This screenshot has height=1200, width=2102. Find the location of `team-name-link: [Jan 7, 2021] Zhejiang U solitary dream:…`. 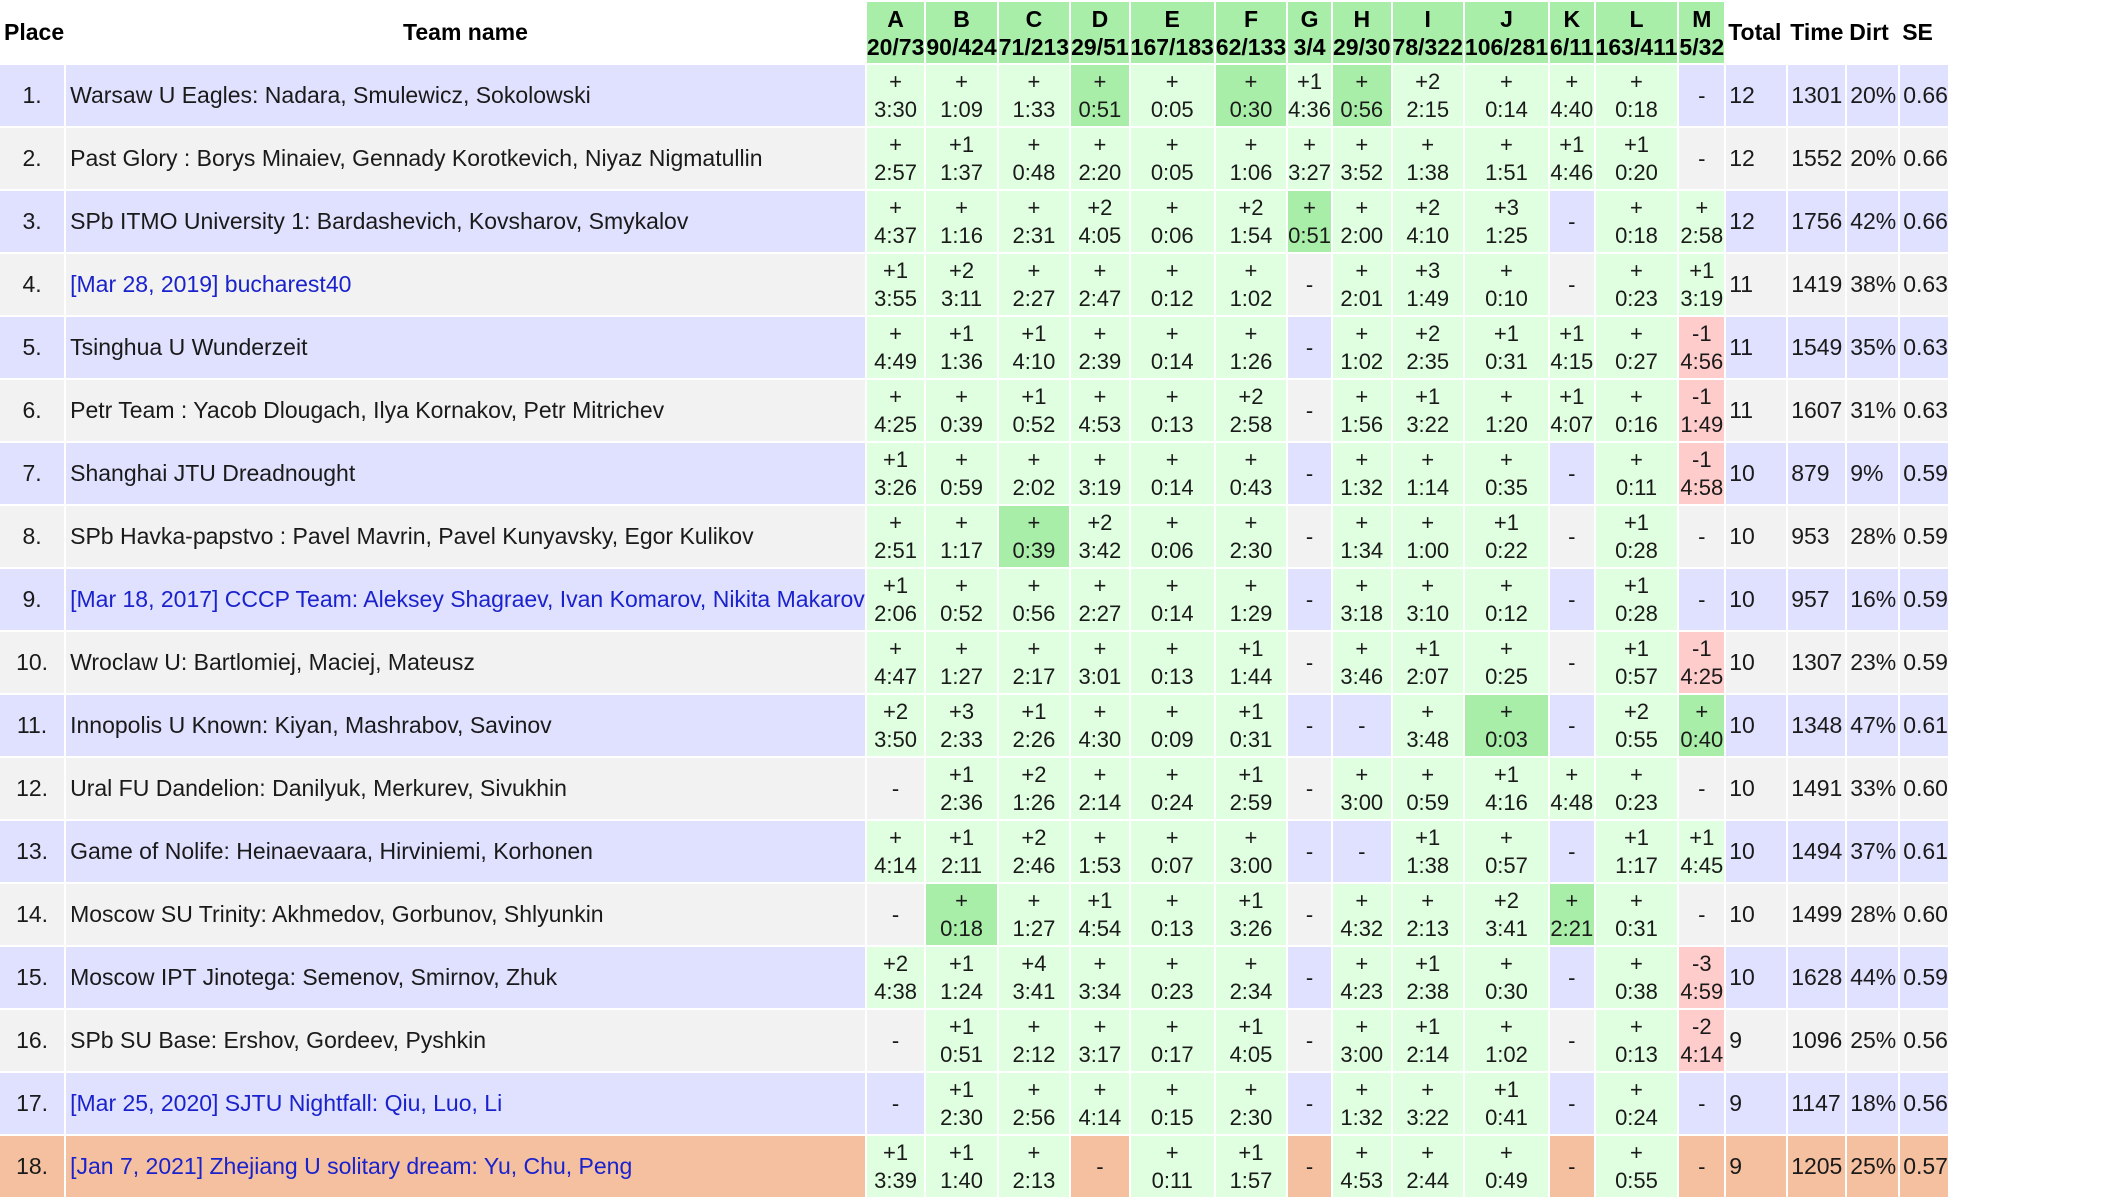

team-name-link: [Jan 7, 2021] Zhejiang U solitary dream:… is located at coordinates (465, 1166).